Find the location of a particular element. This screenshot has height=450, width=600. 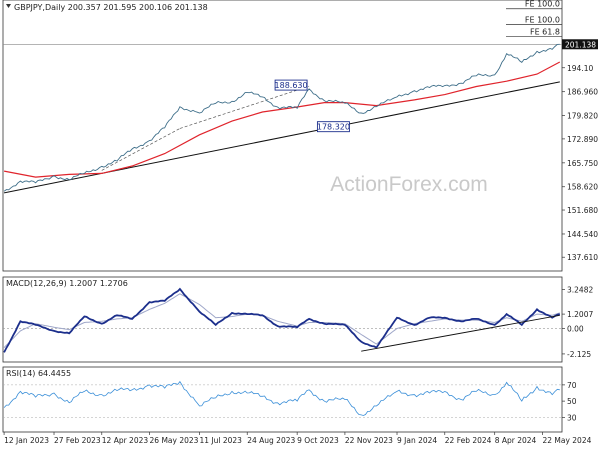

x-tick-label: 9 Jan 2024 is located at coordinates (417, 440).